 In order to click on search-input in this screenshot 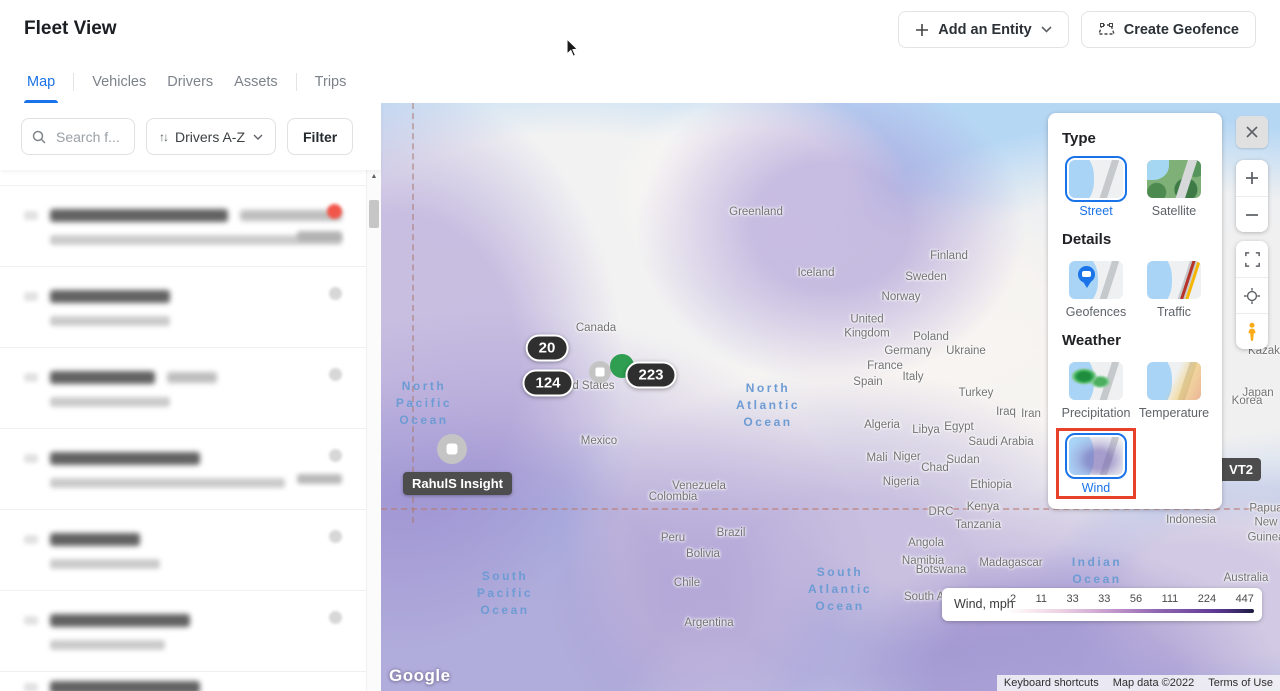, I will do `click(89, 136)`.